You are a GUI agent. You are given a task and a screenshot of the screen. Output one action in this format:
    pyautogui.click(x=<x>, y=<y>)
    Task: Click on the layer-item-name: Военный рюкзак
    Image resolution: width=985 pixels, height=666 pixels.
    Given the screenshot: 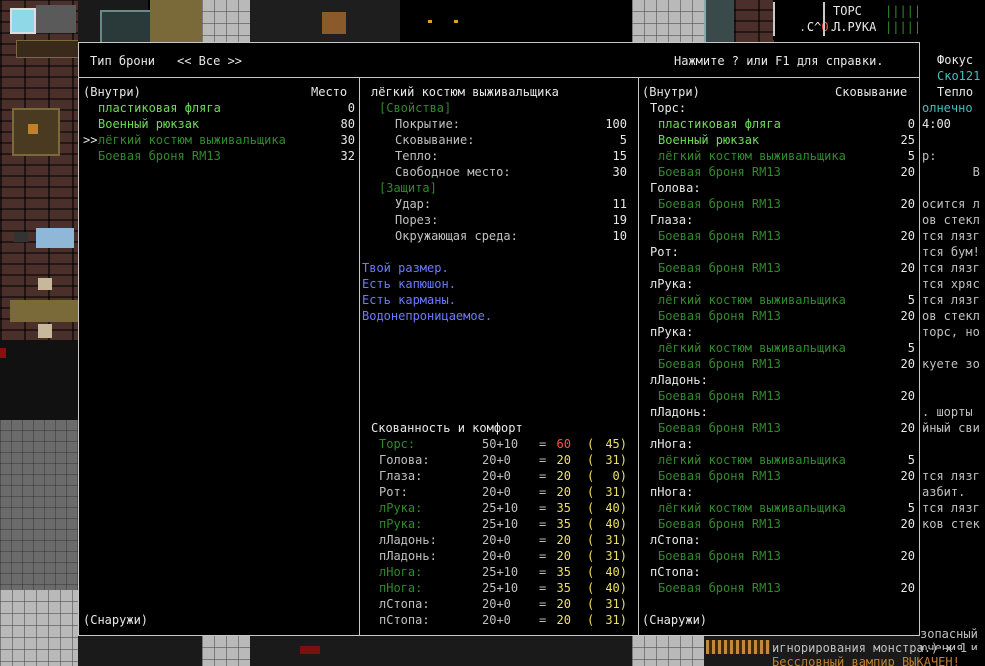 What is the action you would take?
    pyautogui.click(x=708, y=140)
    